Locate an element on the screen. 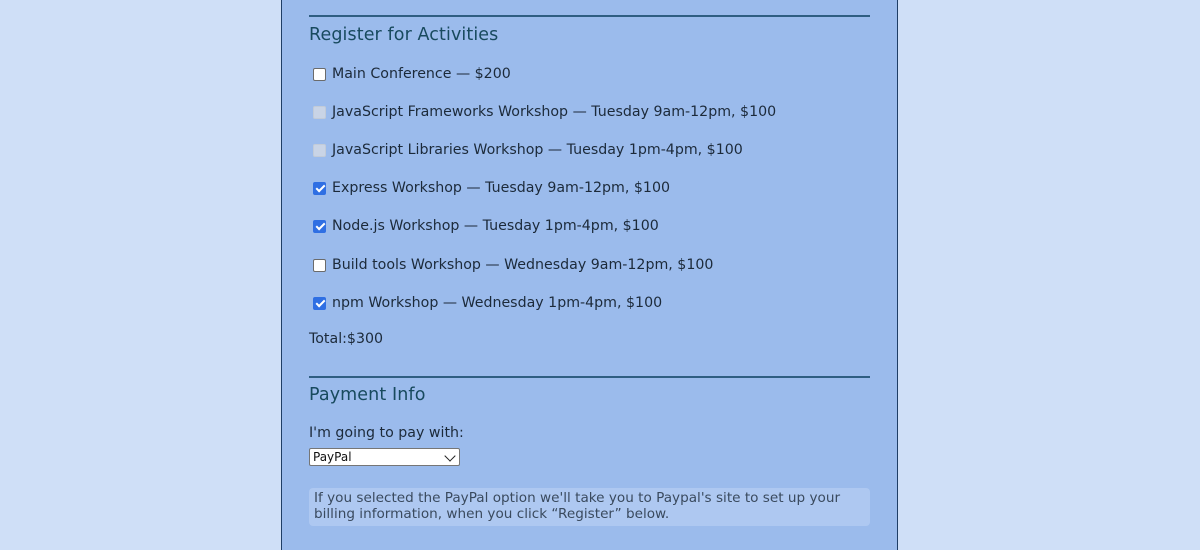 This screenshot has height=550, width=1200. activity-label: npm Workshop — Wednesday 1pm-4pm, $100 is located at coordinates (497, 303).